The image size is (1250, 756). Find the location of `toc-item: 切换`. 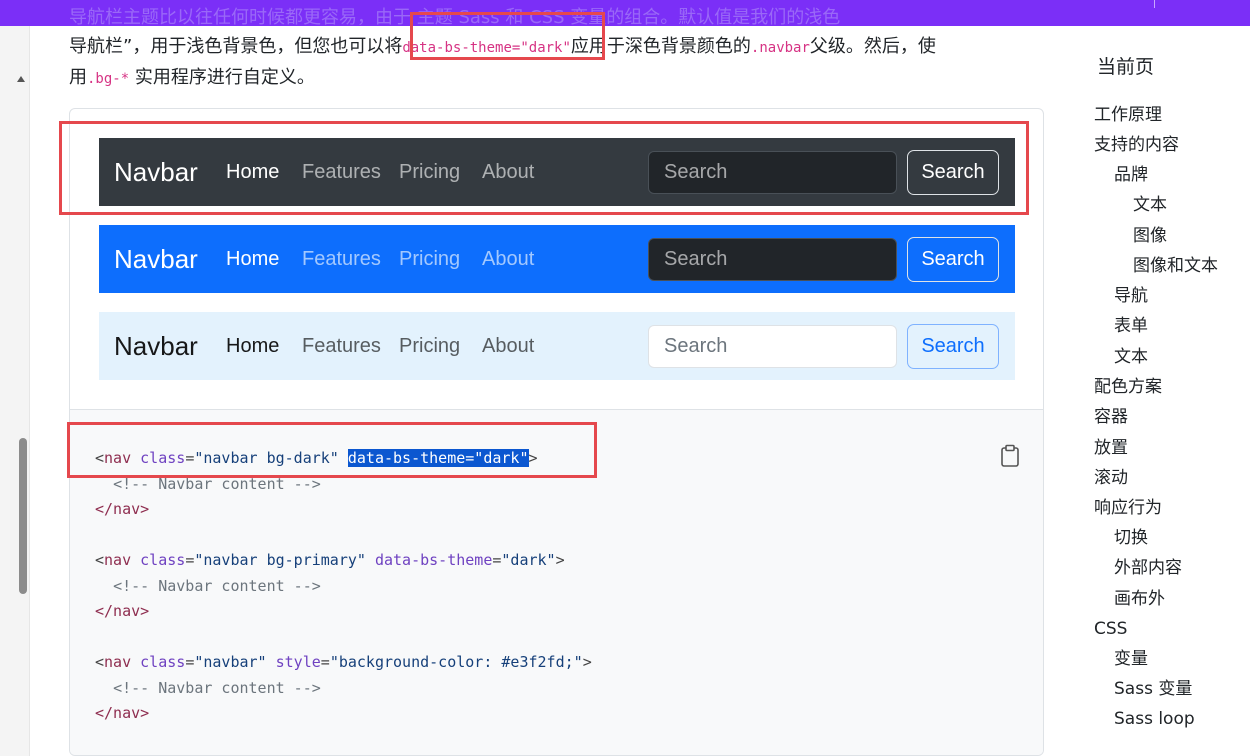

toc-item: 切换 is located at coordinates (1131, 538).